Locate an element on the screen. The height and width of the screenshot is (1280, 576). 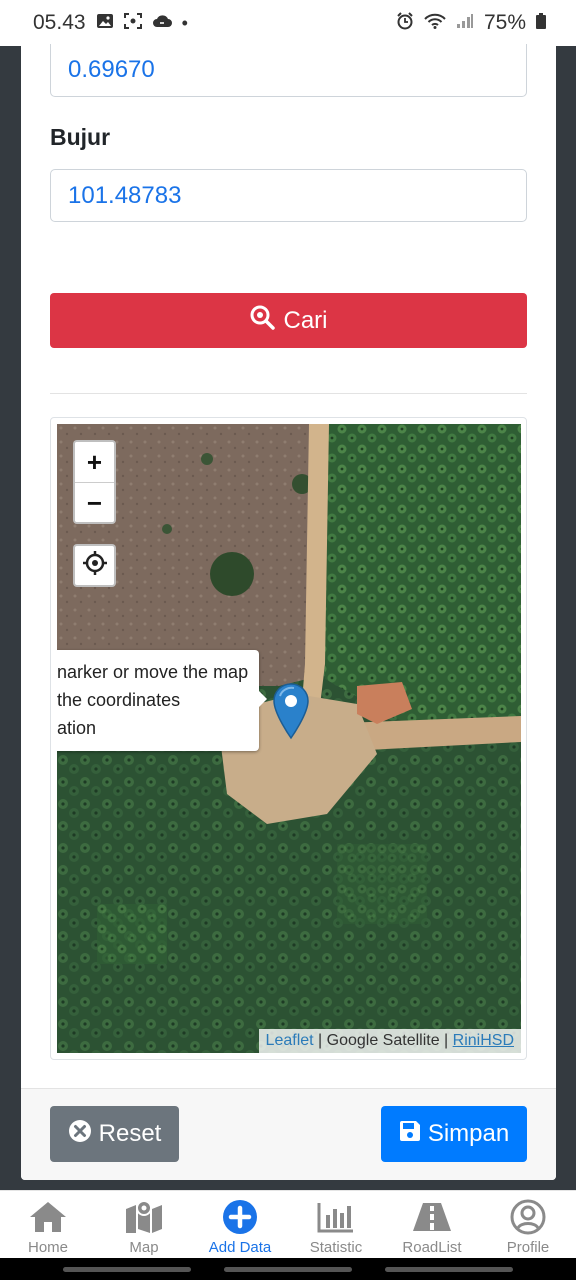
gallery-icon is located at coordinates (105, 23).